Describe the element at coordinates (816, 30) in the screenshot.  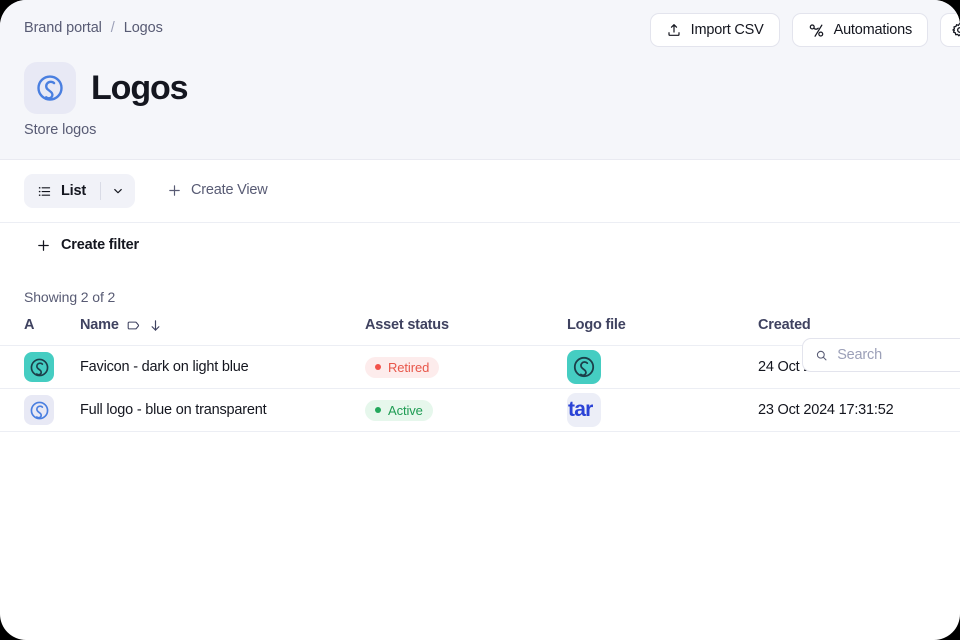
I see `automation-nodes-icon` at that location.